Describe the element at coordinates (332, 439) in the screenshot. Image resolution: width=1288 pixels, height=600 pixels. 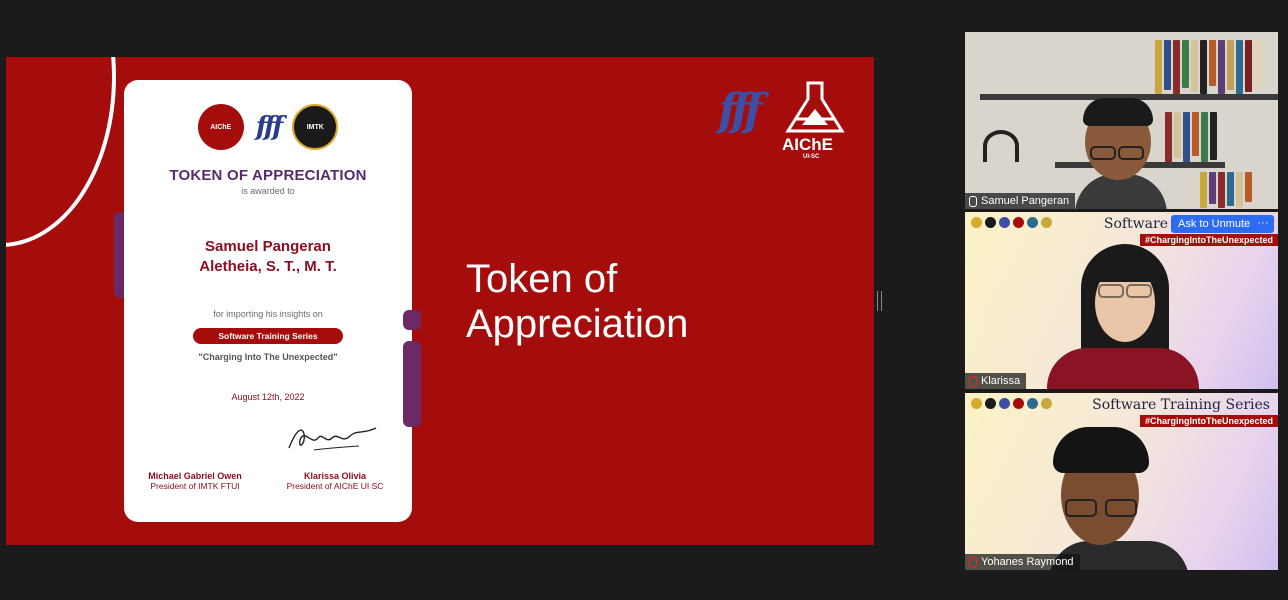
I see `signature-image` at that location.